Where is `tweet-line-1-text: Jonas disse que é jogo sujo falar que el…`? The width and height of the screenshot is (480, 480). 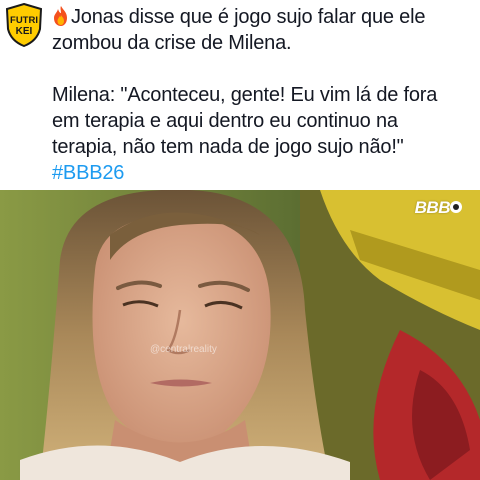
tweet-line-1-text: Jonas disse que é jogo sujo falar que el… is located at coordinates (248, 17).